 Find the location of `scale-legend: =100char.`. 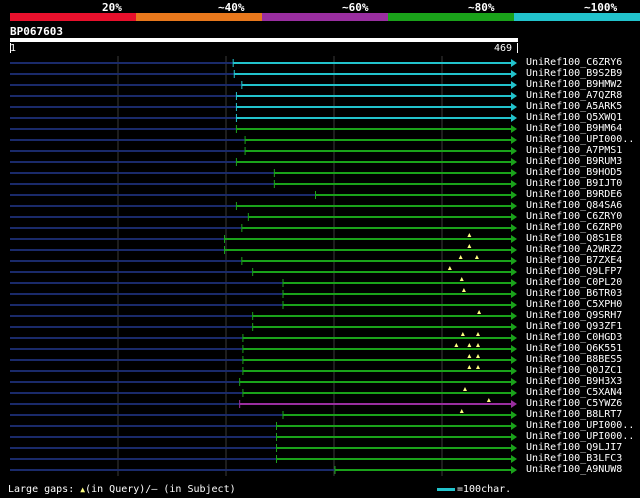

scale-legend: =100char. is located at coordinates (474, 489).